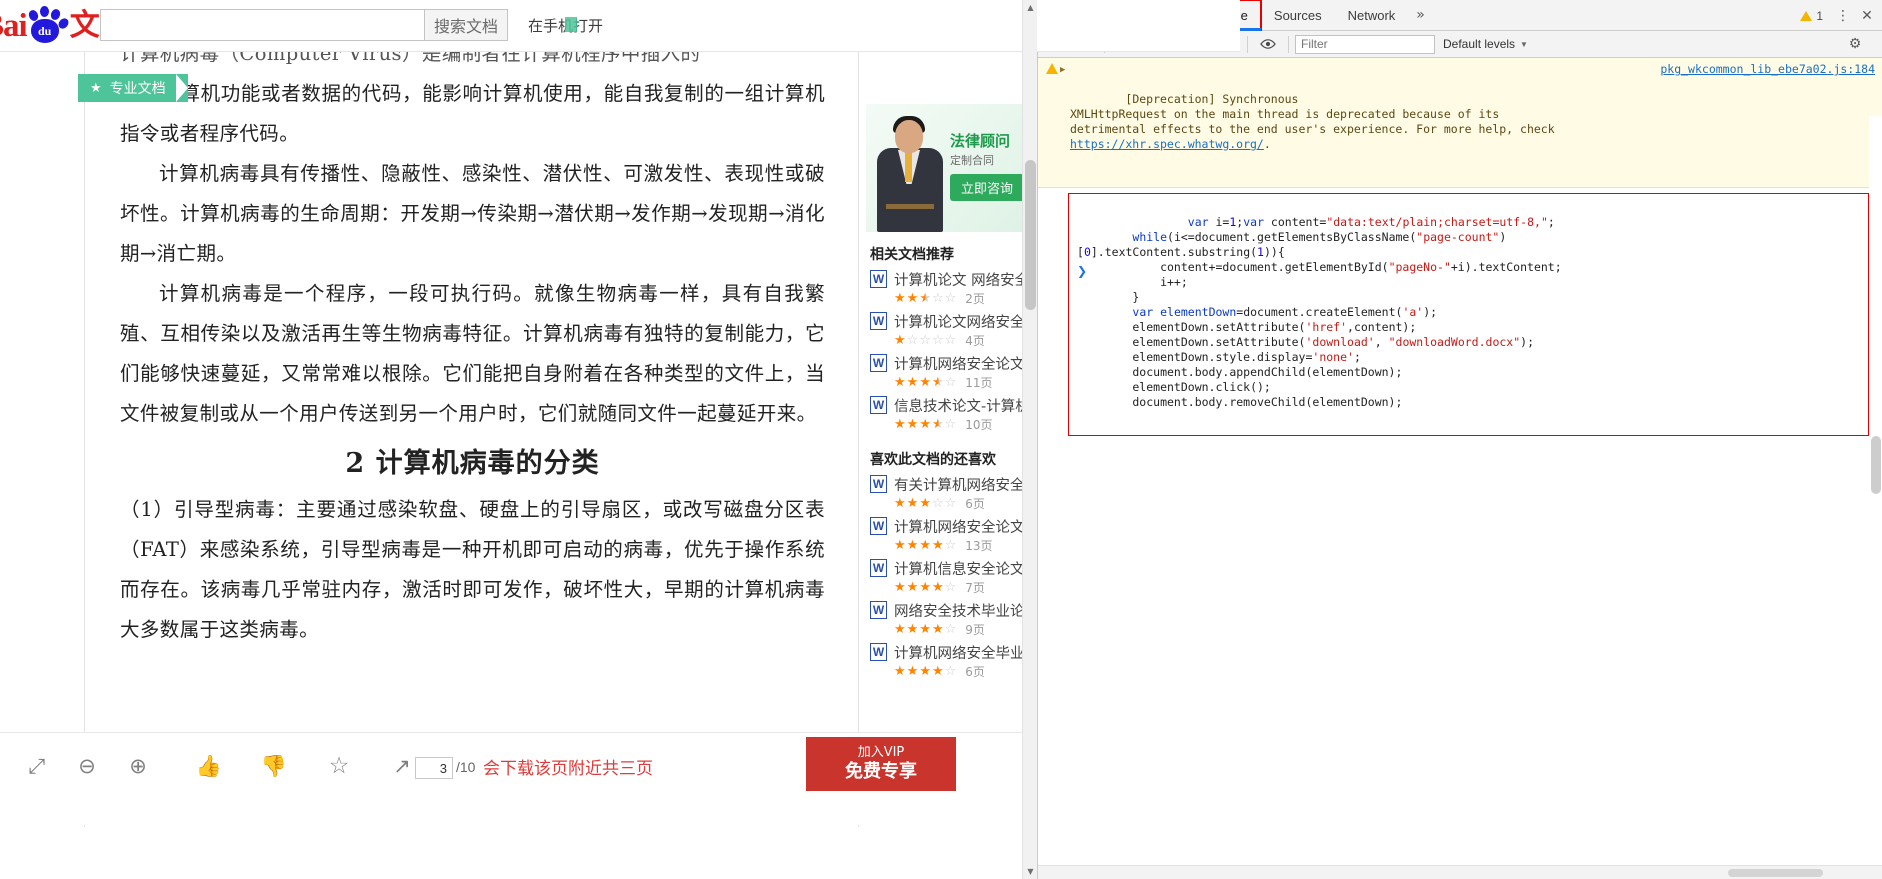  What do you see at coordinates (944, 621) in the screenshot?
I see `list-item: W 网络安全技术毕业论 ★★★★☆ 9页` at bounding box center [944, 621].